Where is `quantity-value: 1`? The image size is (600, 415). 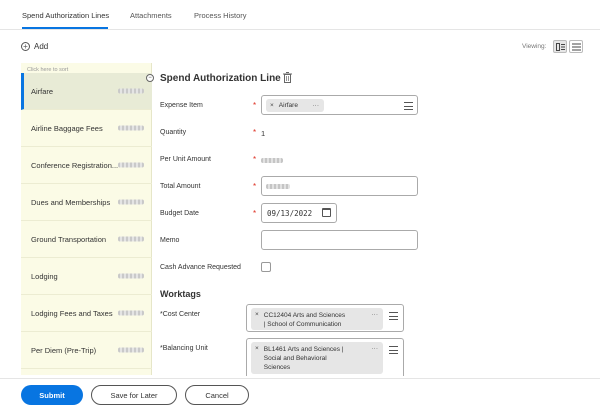 quantity-value: 1 is located at coordinates (263, 133).